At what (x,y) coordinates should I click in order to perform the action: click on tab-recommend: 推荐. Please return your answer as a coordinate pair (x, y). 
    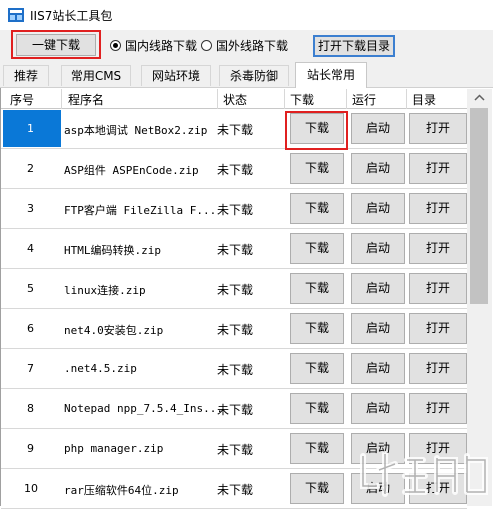
    Looking at the image, I should click on (26, 75).